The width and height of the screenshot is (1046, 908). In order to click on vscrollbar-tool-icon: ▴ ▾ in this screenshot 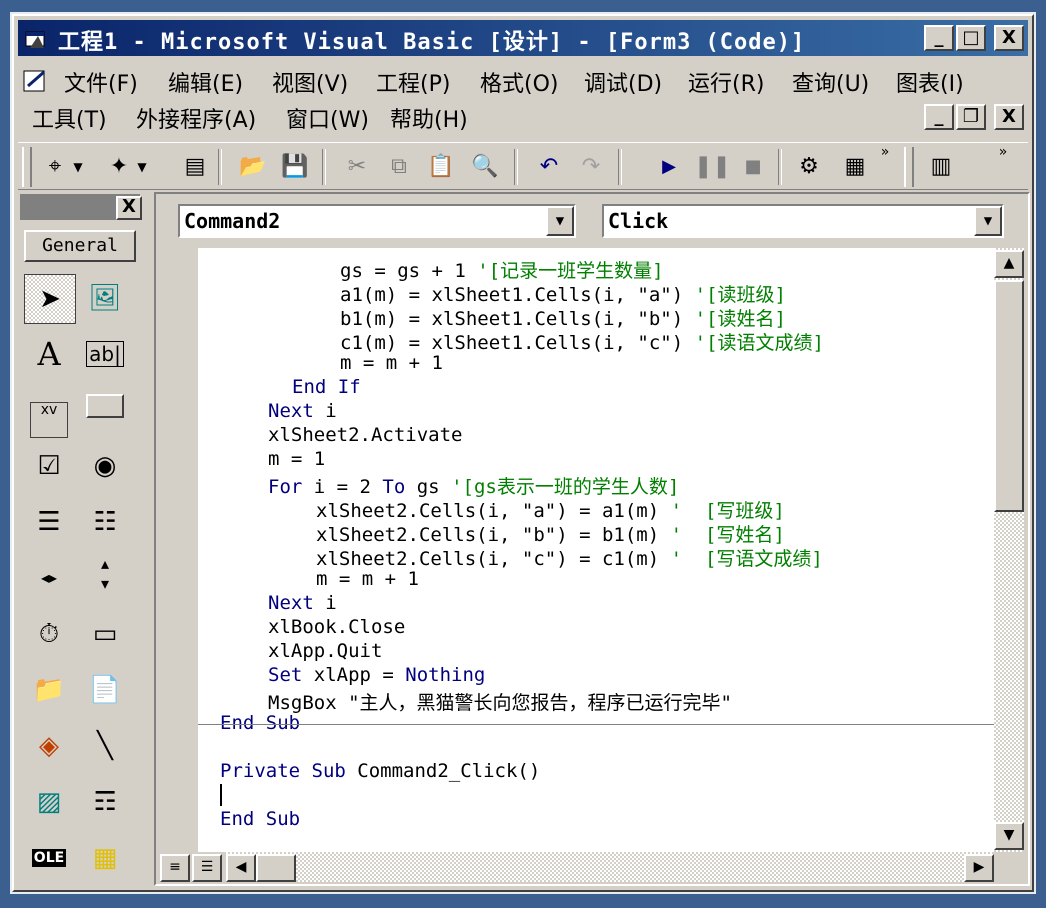, I will do `click(105, 578)`.